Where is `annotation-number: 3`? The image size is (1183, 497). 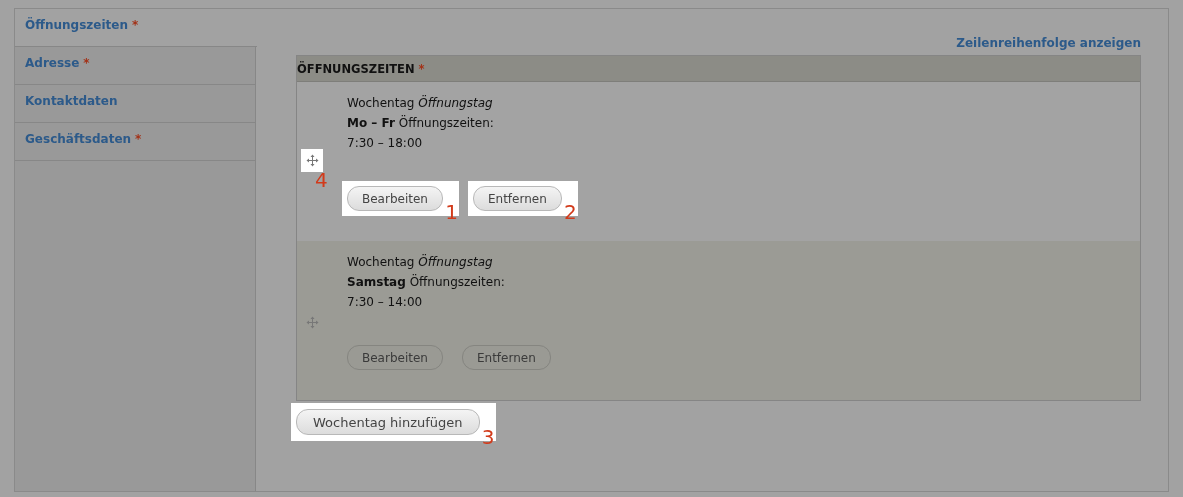 annotation-number: 3 is located at coordinates (488, 437).